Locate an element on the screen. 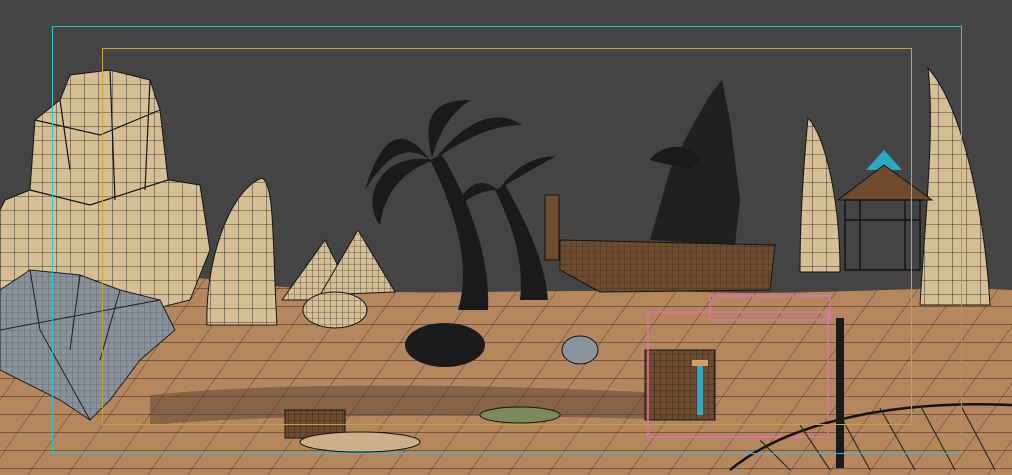 Image resolution: width=1012 pixels, height=475 pixels. tower-hut is located at coordinates (885, 210).